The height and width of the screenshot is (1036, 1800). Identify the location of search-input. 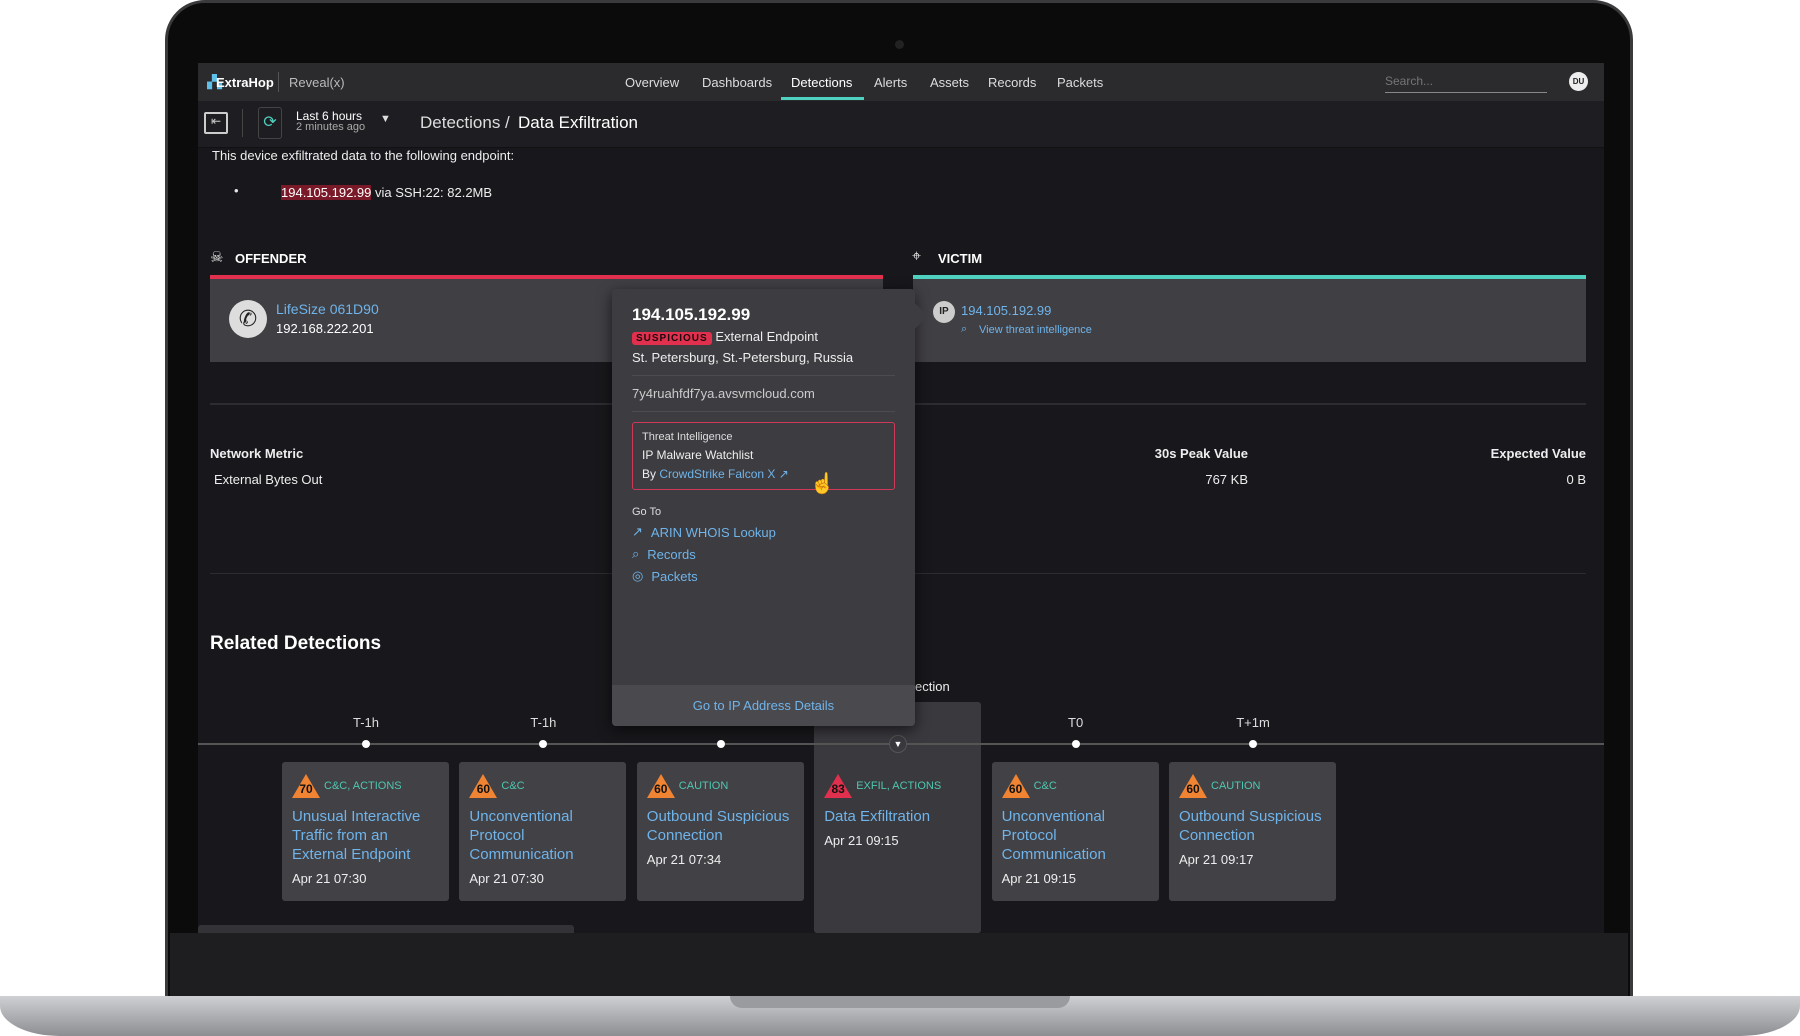
(1466, 81).